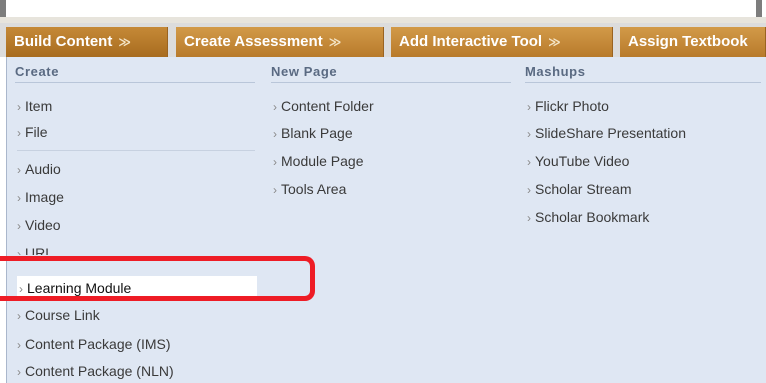  I want to click on menu-item-blank-page: › Blank Page, so click(313, 133).